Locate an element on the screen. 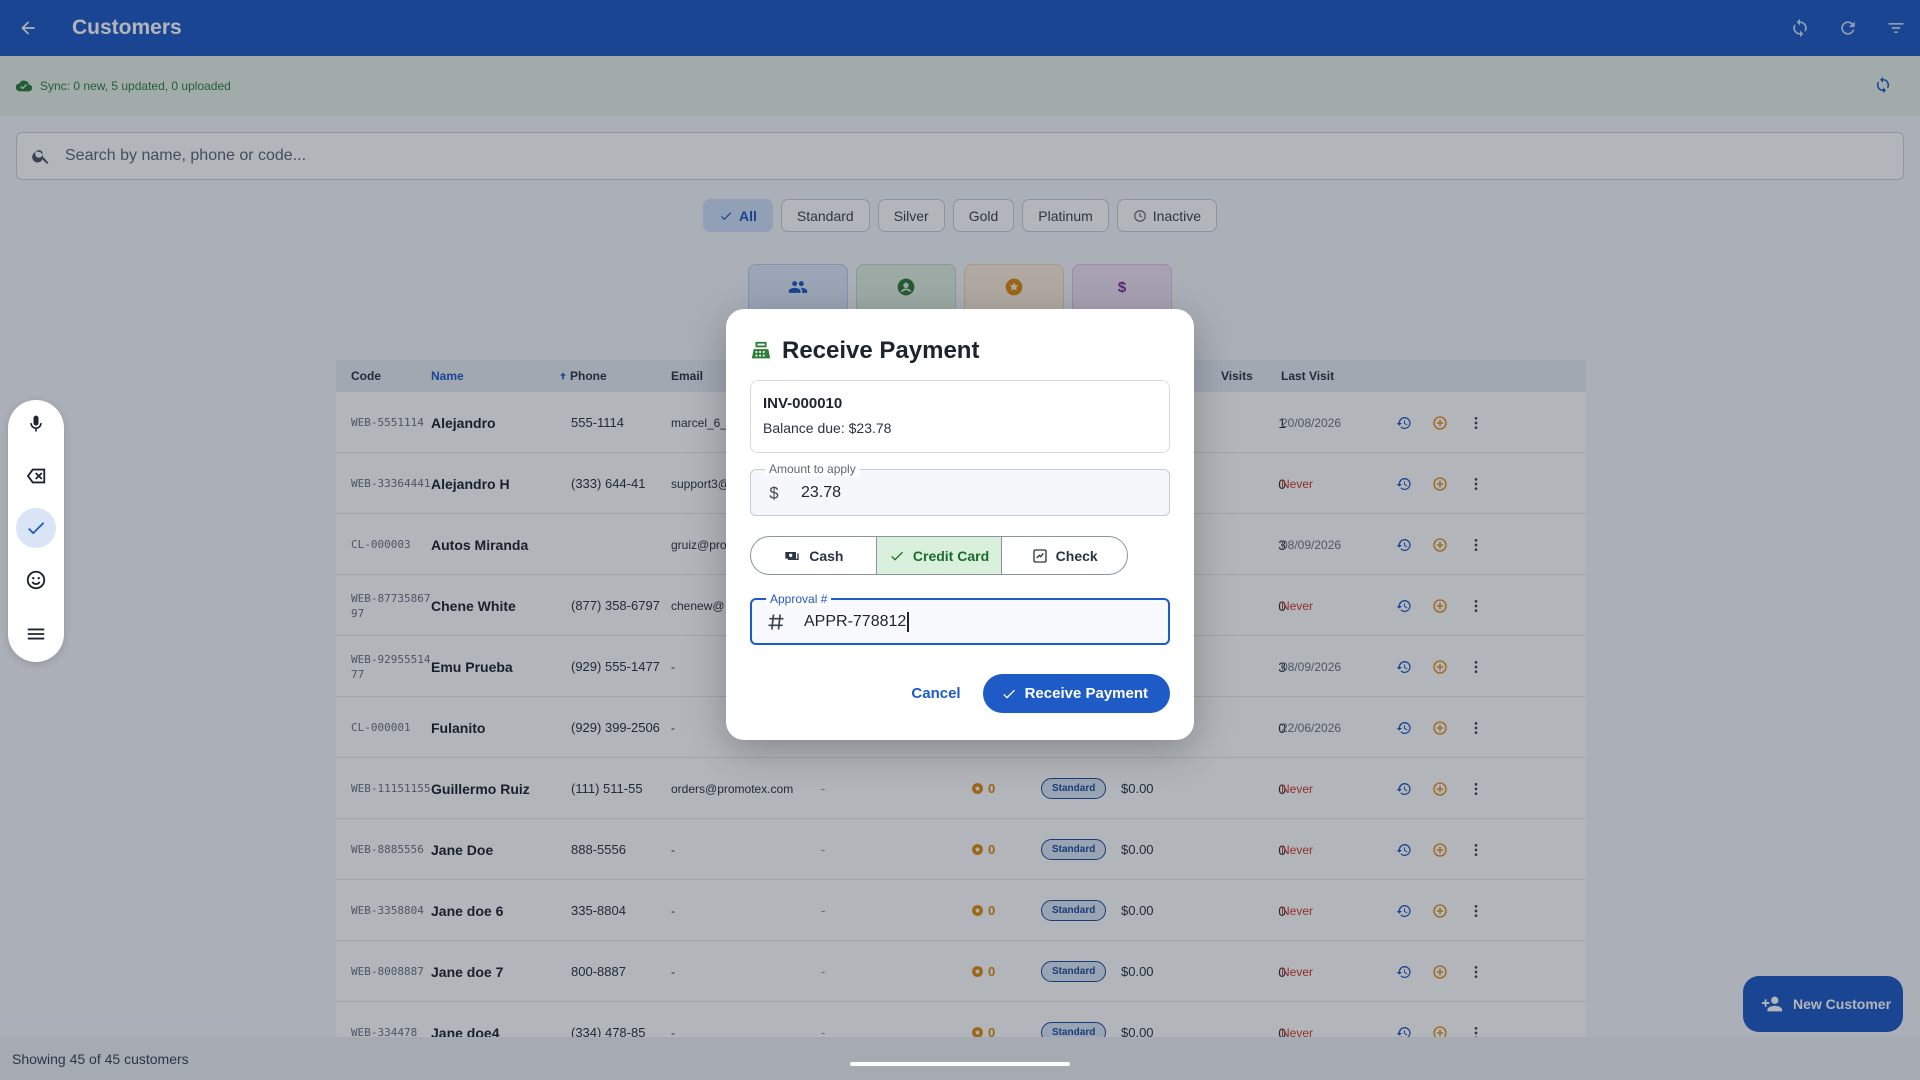 Image resolution: width=1920 pixels, height=1080 pixels. emoji-button is located at coordinates (36, 580).